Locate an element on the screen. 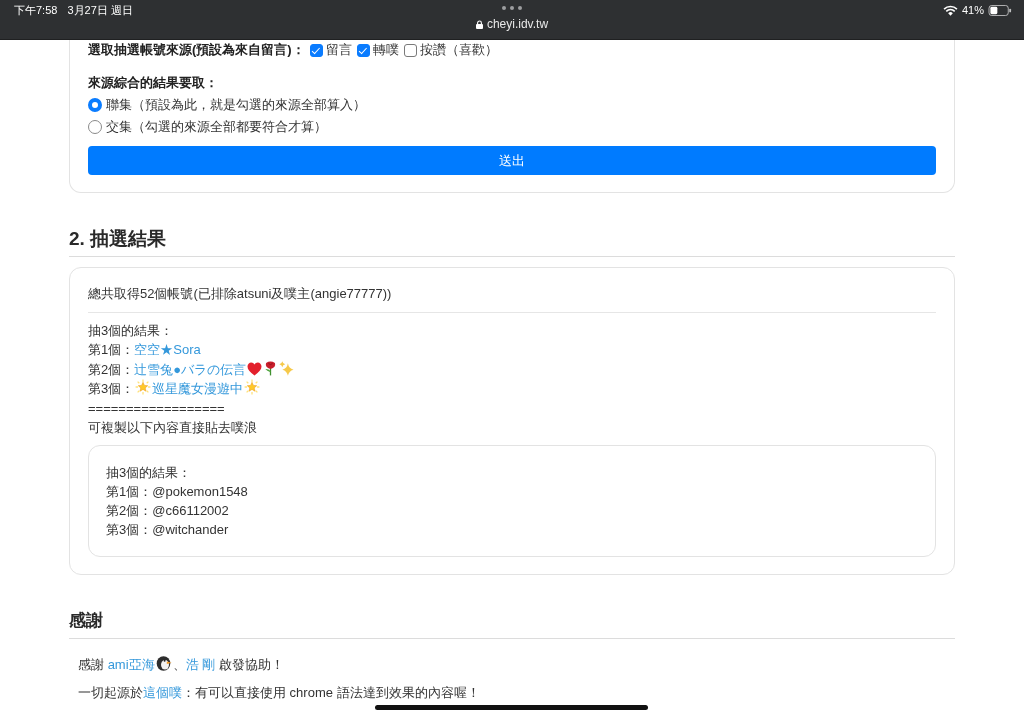 This screenshot has width=1024, height=712. section-heading: 2. 抽選結果 is located at coordinates (512, 242).